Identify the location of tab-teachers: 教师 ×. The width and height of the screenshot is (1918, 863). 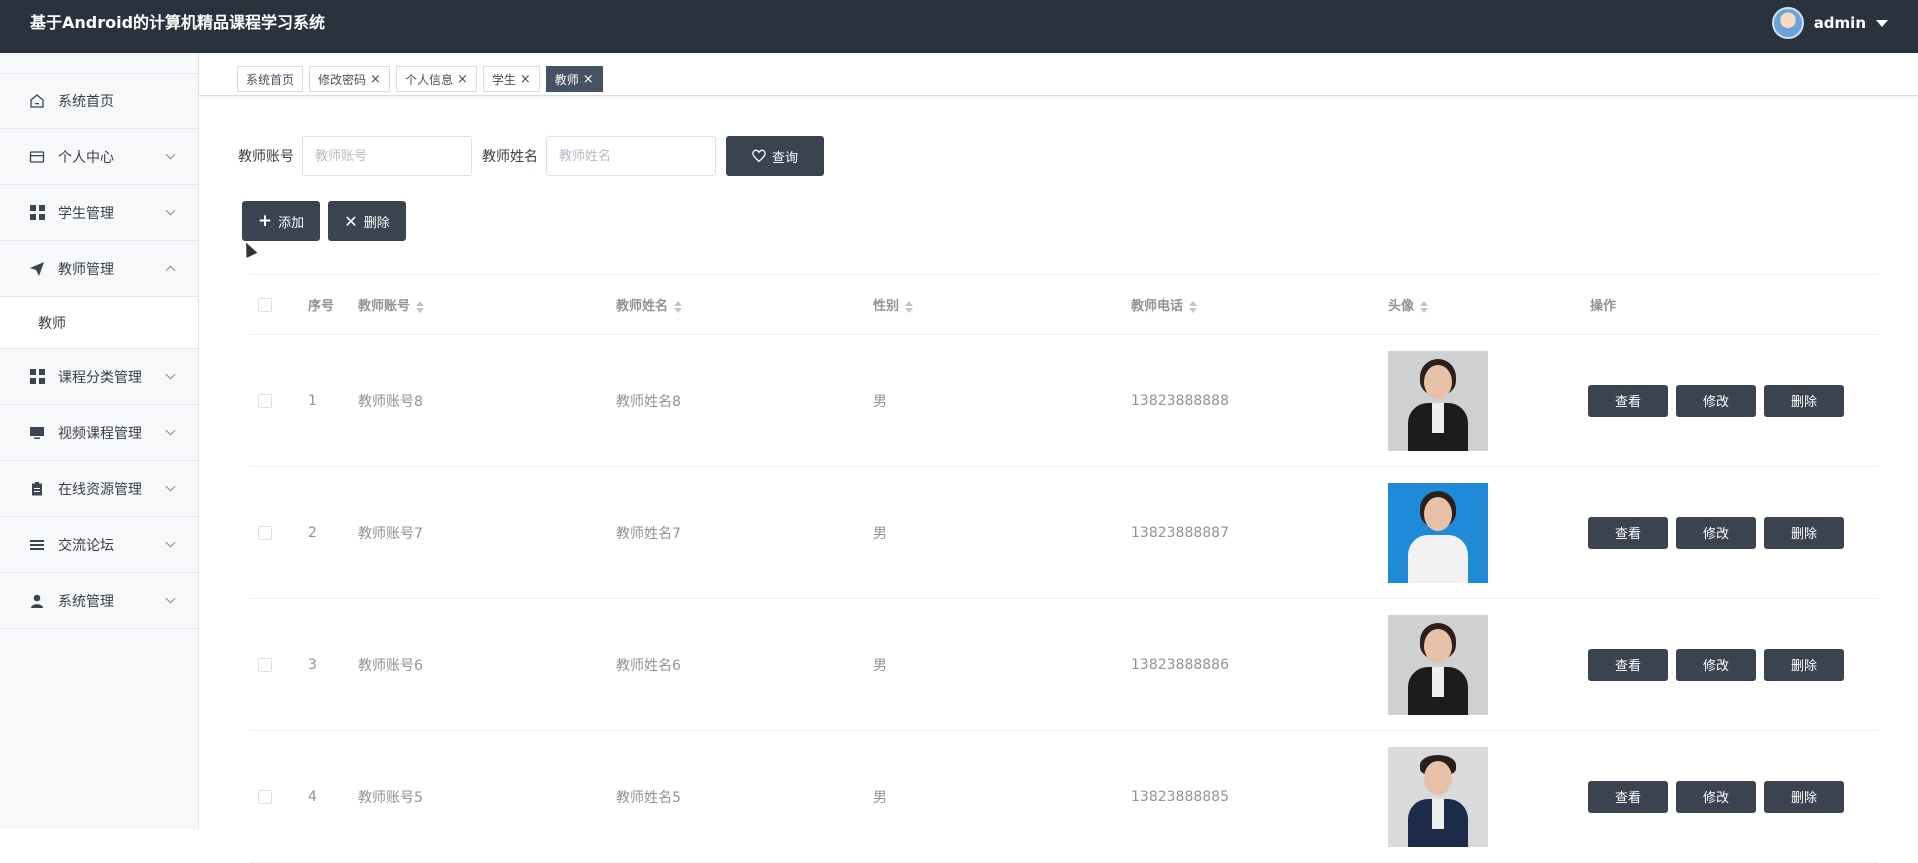
(574, 79).